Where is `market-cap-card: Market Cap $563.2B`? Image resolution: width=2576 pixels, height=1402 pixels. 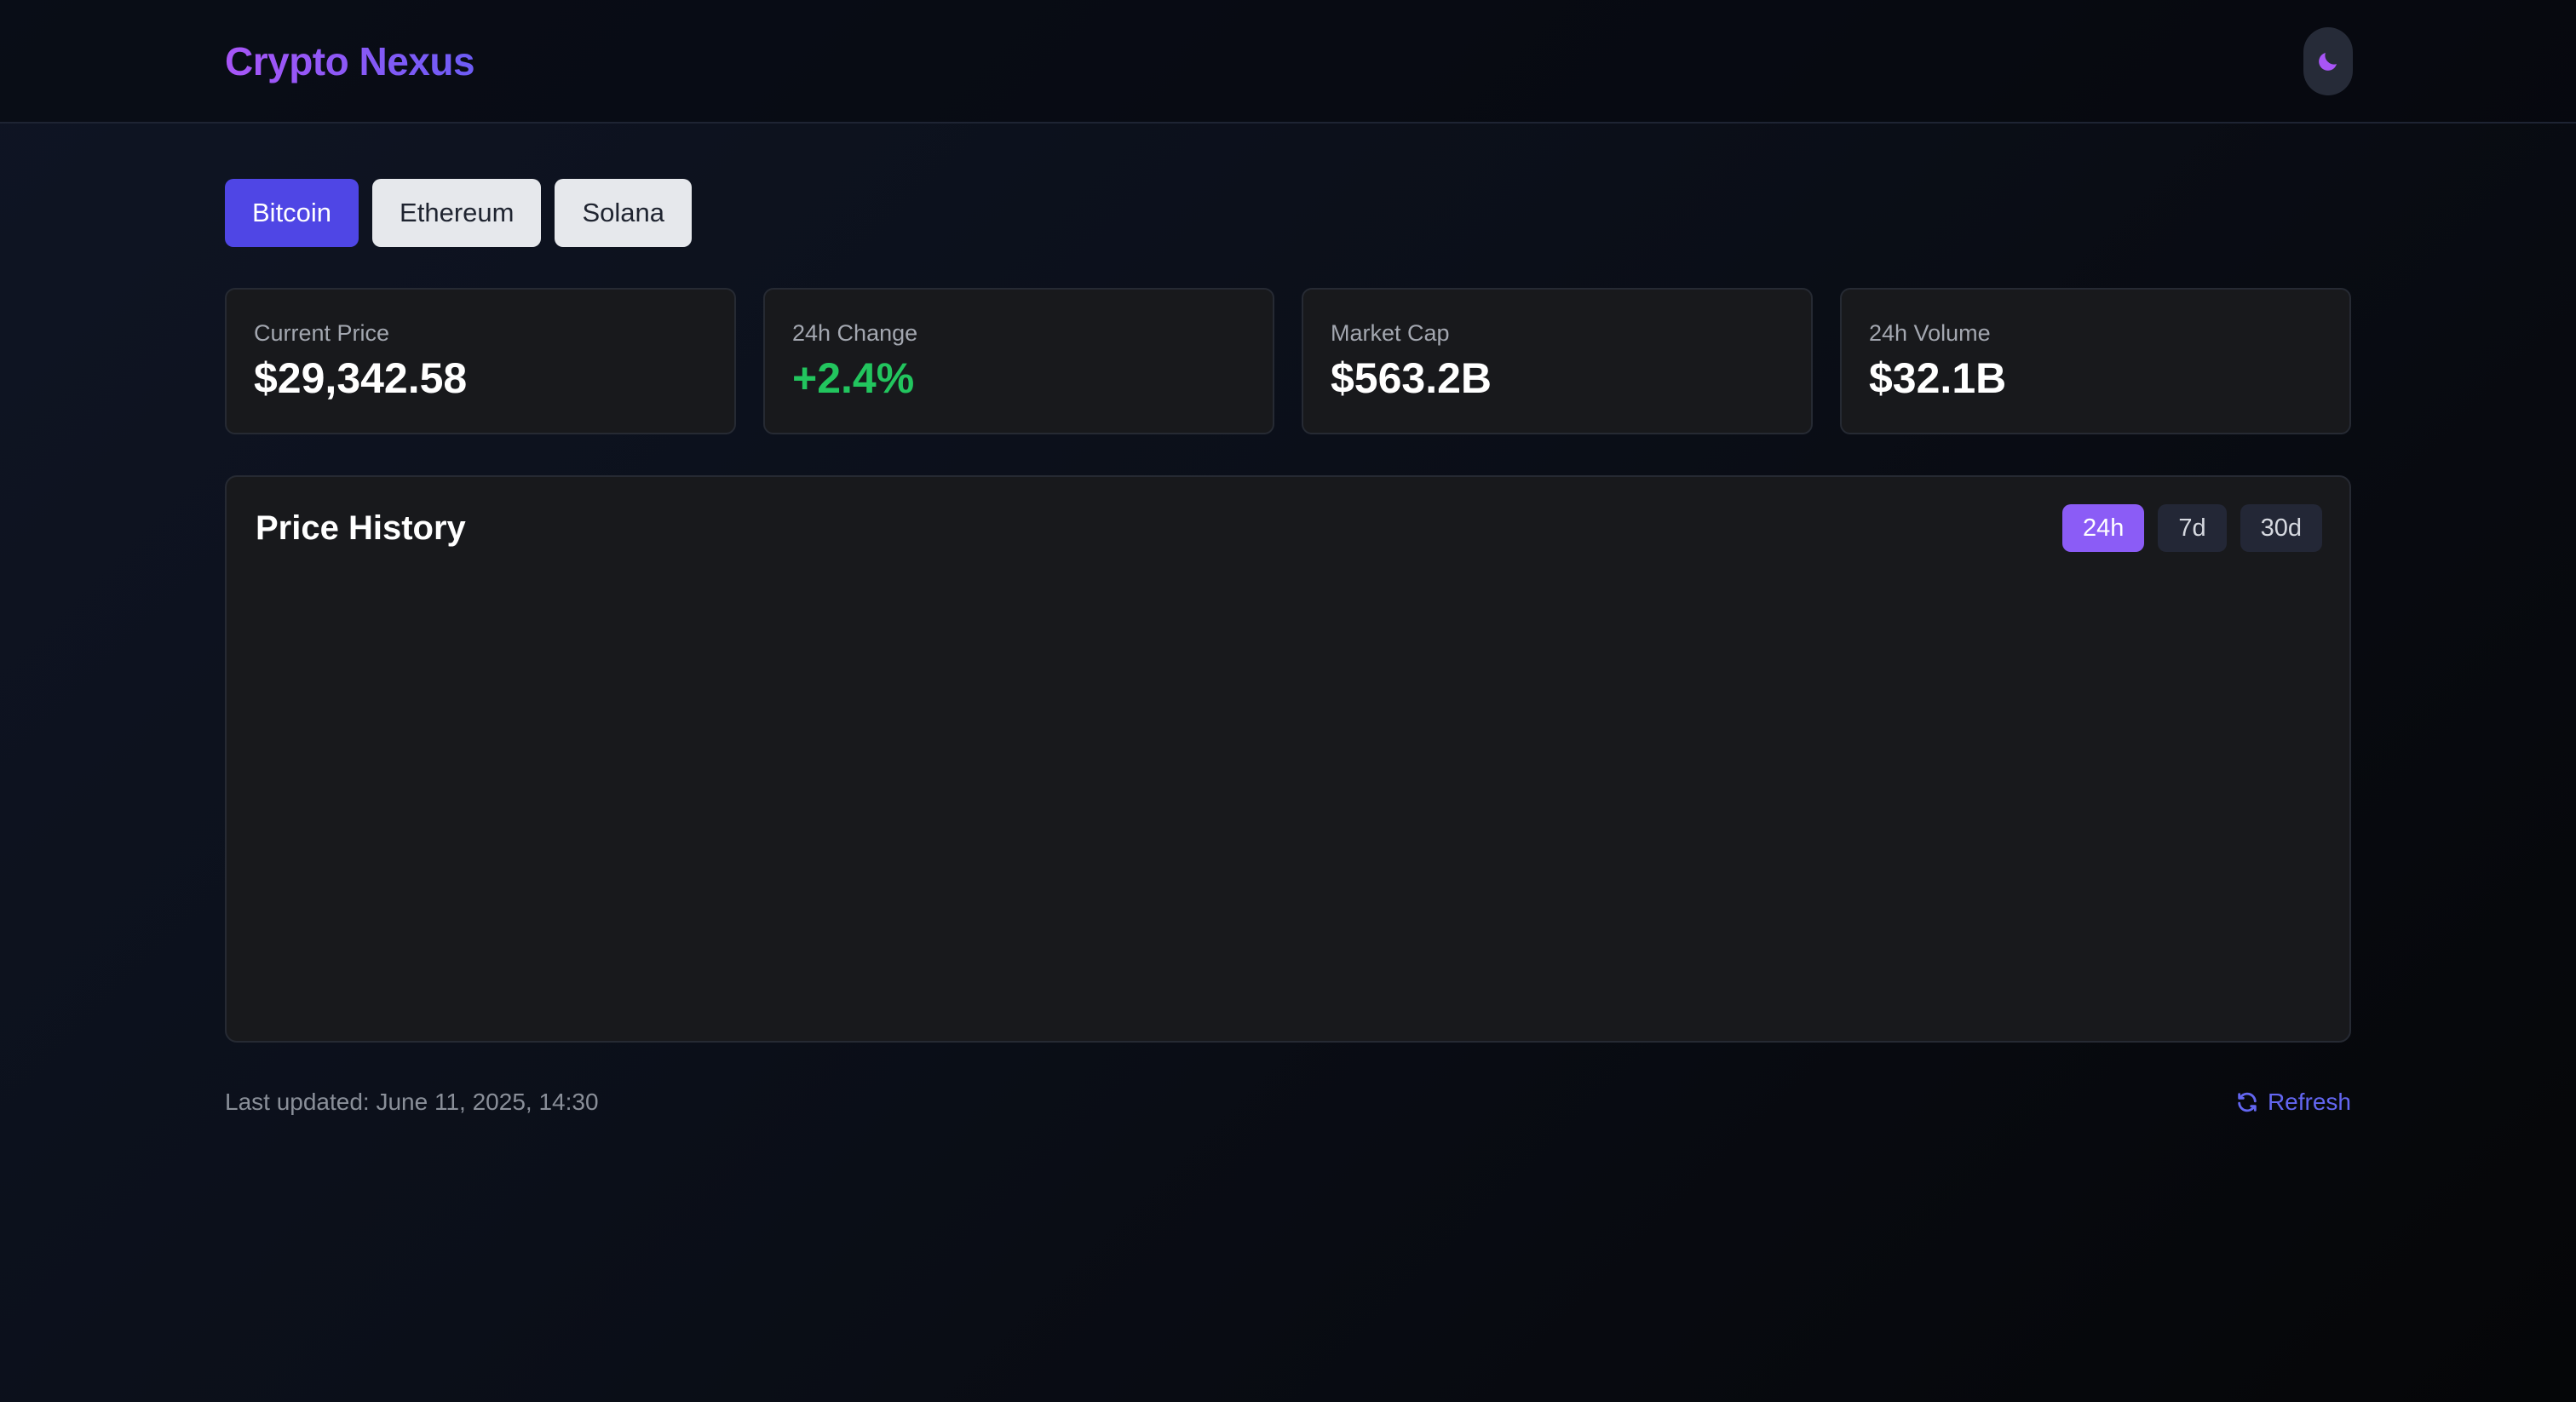 market-cap-card: Market Cap $563.2B is located at coordinates (1558, 361).